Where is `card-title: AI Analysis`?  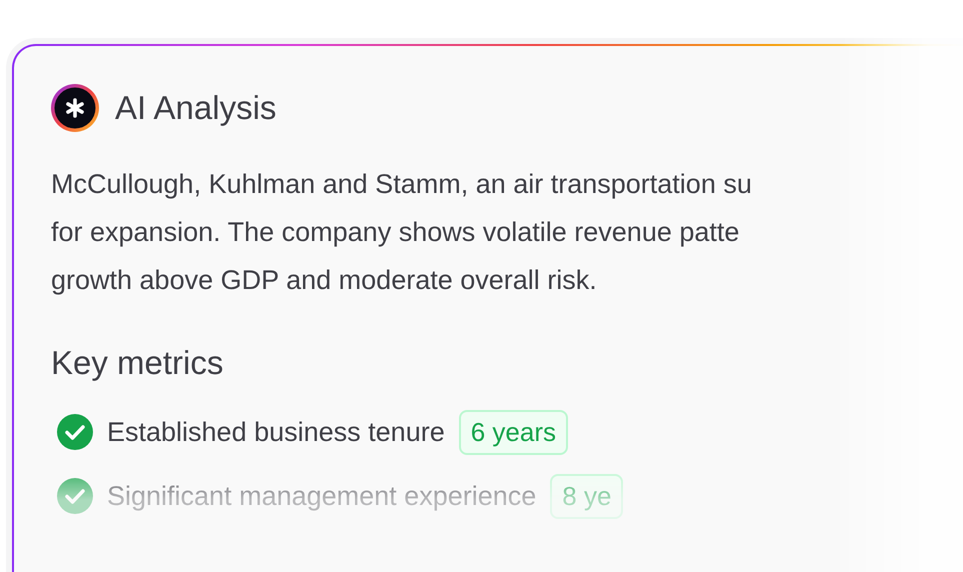
card-title: AI Analysis is located at coordinates (195, 108).